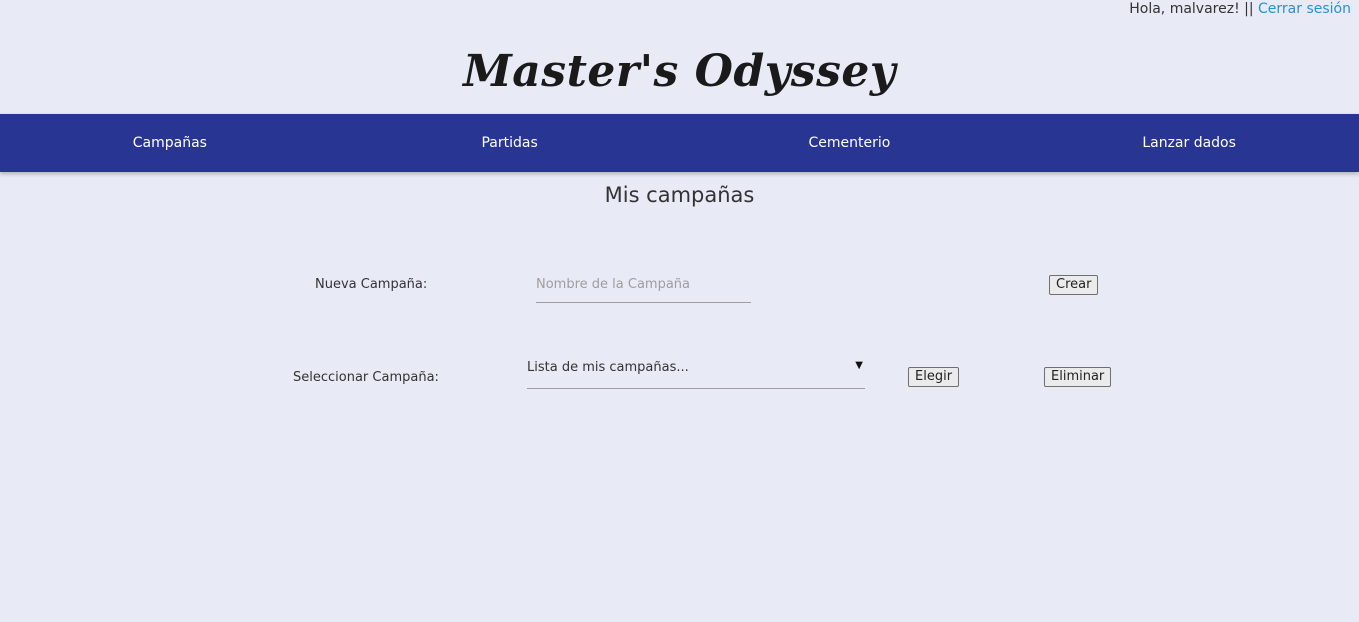 This screenshot has height=622, width=1359. What do you see at coordinates (1189, 143) in the screenshot?
I see `nav-item-lanzar-dados: Lanzar dados` at bounding box center [1189, 143].